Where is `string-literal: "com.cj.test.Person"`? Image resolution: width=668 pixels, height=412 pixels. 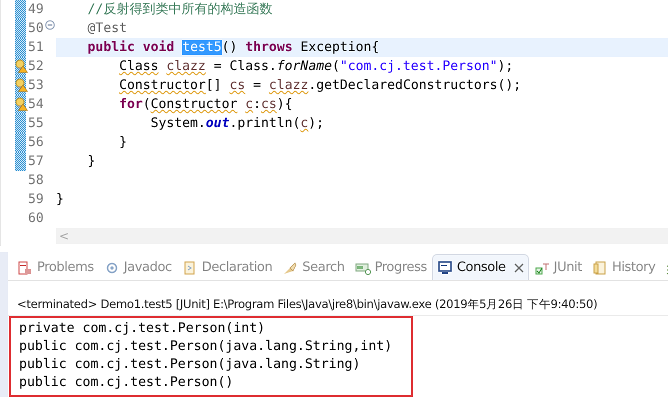
string-literal: "com.cj.test.Person" is located at coordinates (419, 66).